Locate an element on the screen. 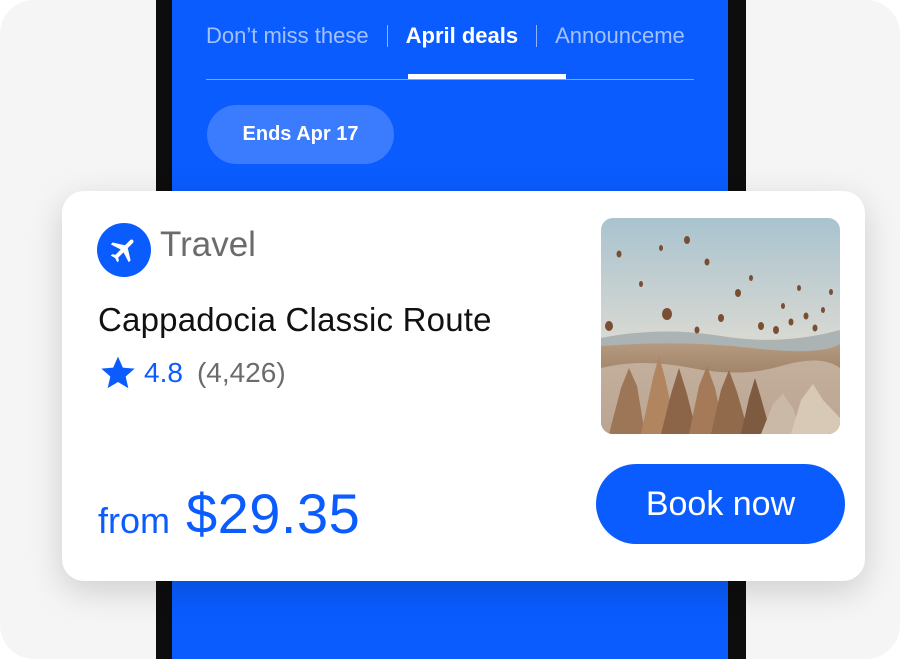 This screenshot has height=659, width=900. tab-announcements: Announceme is located at coordinates (620, 36).